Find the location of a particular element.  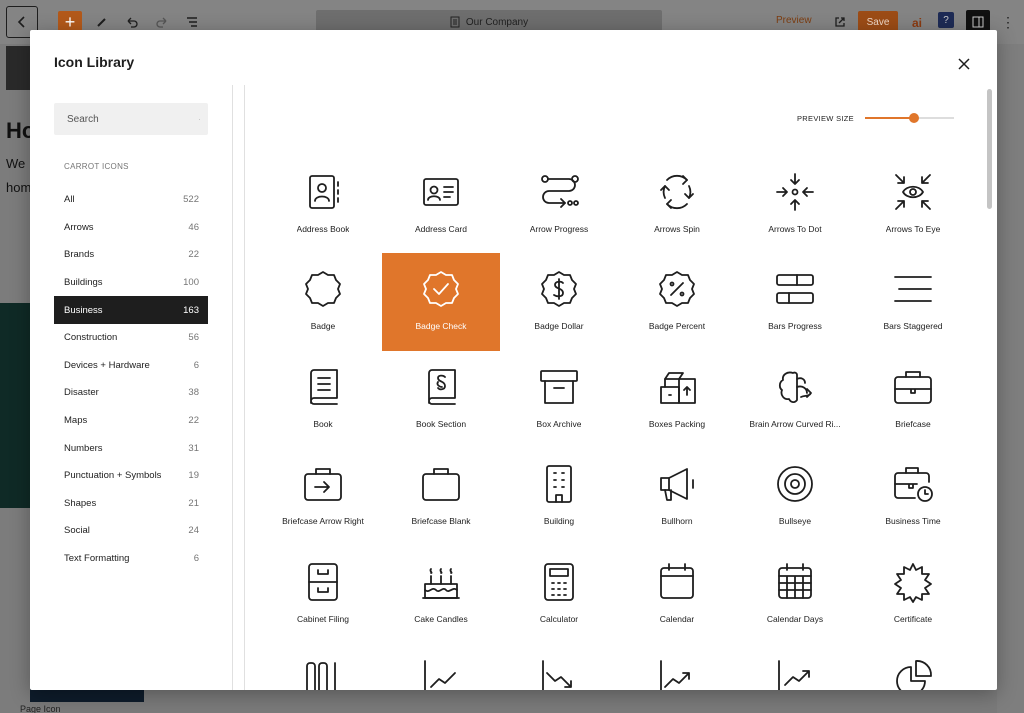

book-icon is located at coordinates (324, 386).